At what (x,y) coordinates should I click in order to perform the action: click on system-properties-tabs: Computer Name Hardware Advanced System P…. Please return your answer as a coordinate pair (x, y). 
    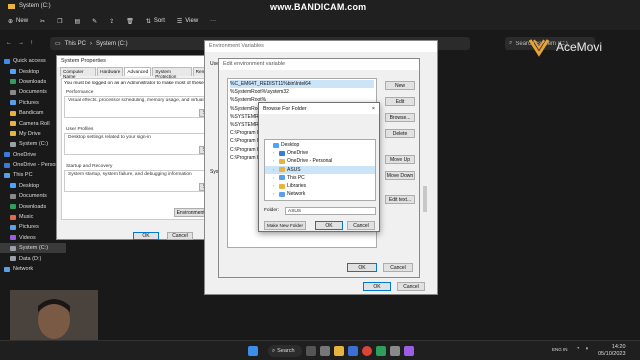
    Looking at the image, I should click on (136, 73).